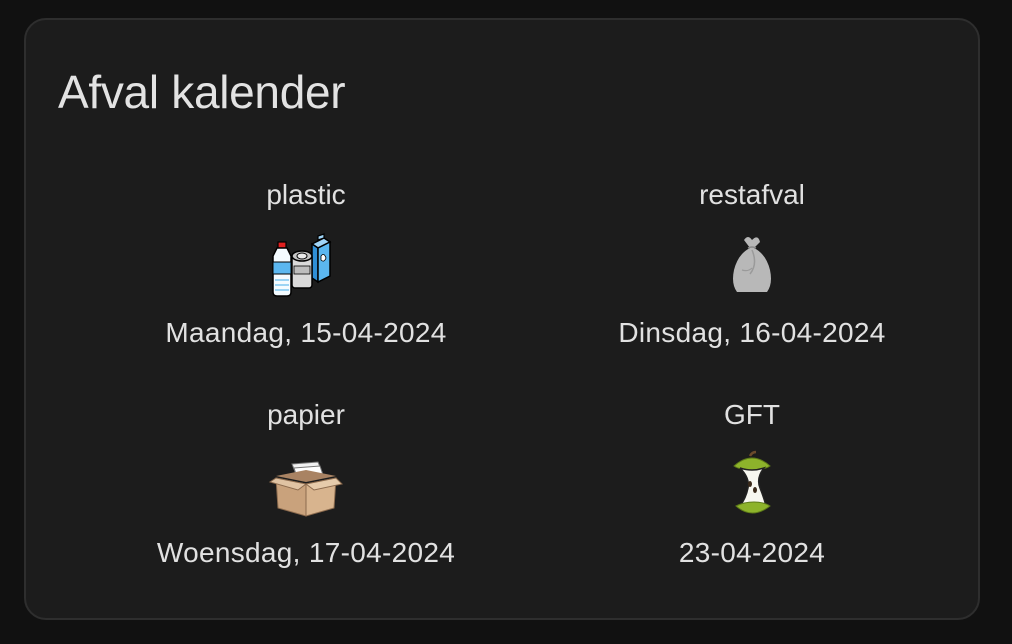 The width and height of the screenshot is (1012, 644). I want to click on garbage-bag-icon, so click(752, 265).